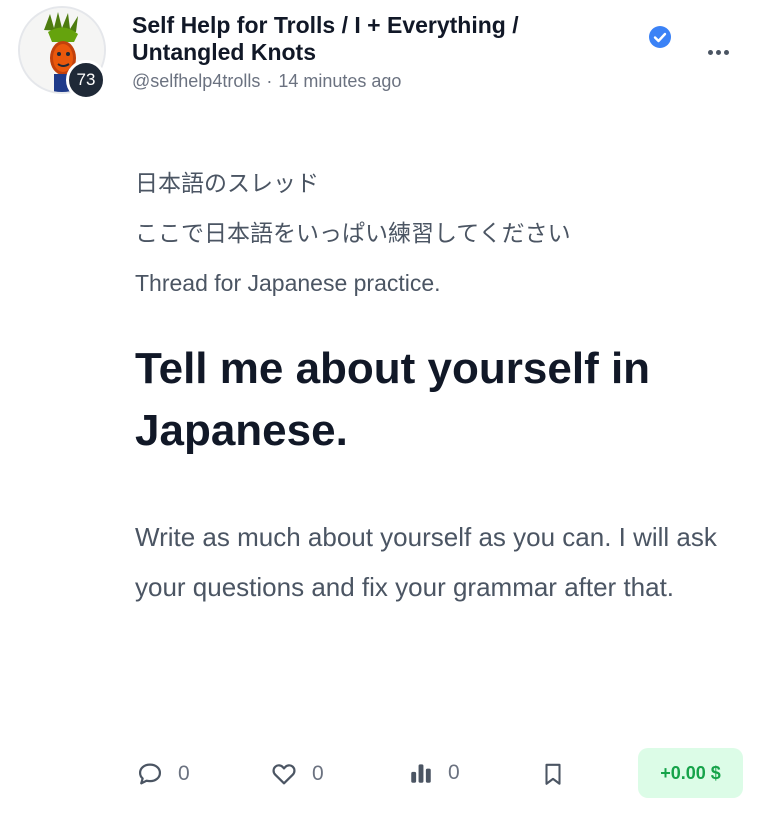  What do you see at coordinates (63, 53) in the screenshot?
I see `author-avatar: 73` at bounding box center [63, 53].